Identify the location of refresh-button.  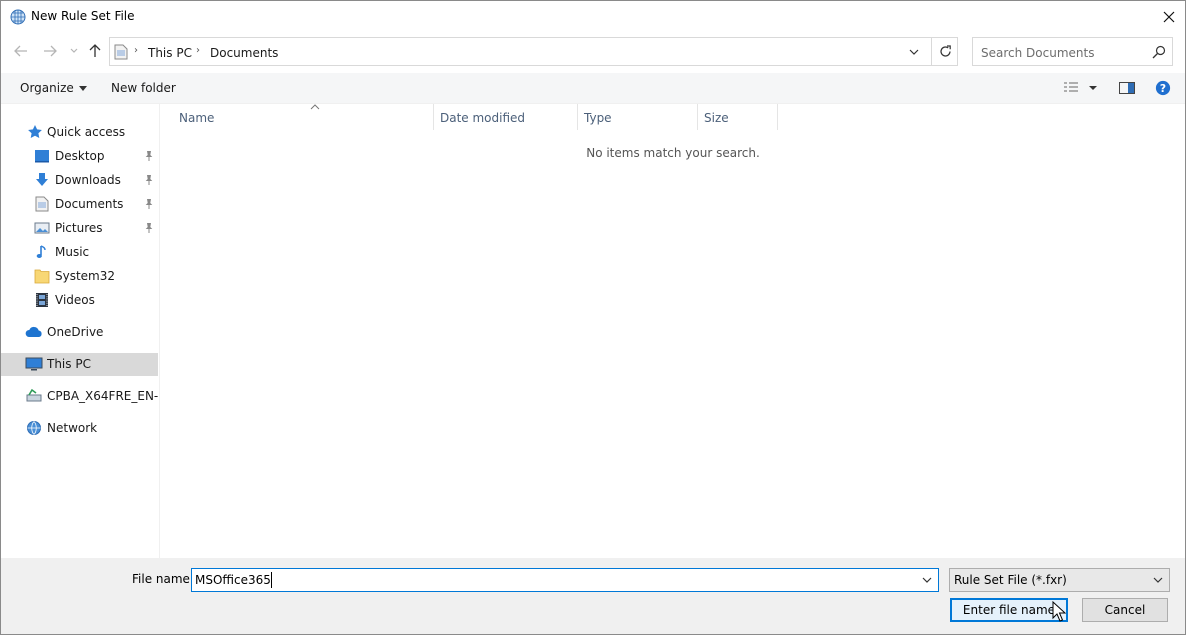
(944, 51).